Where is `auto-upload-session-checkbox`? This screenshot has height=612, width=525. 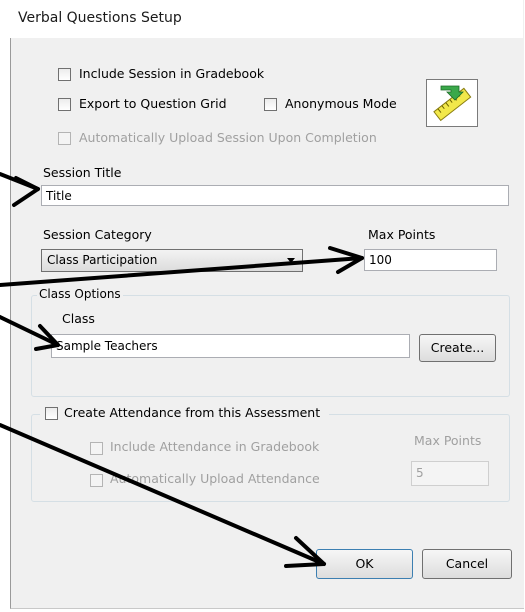
auto-upload-session-checkbox is located at coordinates (64, 138).